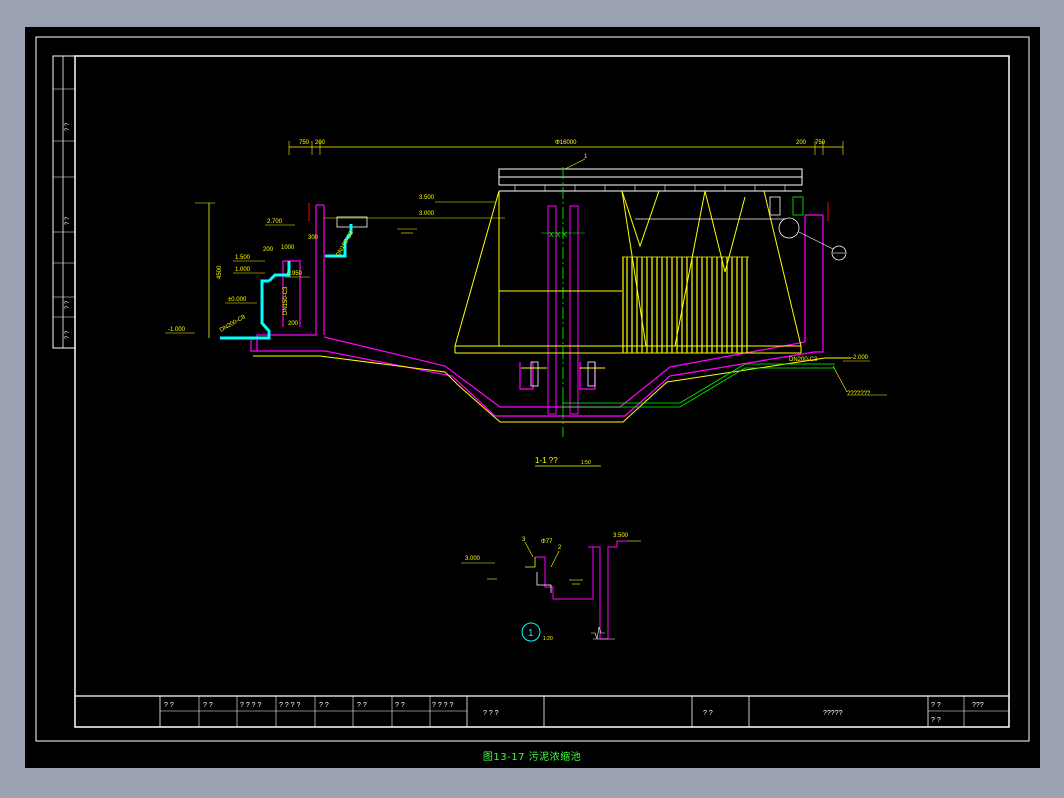 This screenshot has width=1064, height=798. Describe the element at coordinates (362, 705) in the screenshot. I see `title-cell-6: ? ?` at that location.